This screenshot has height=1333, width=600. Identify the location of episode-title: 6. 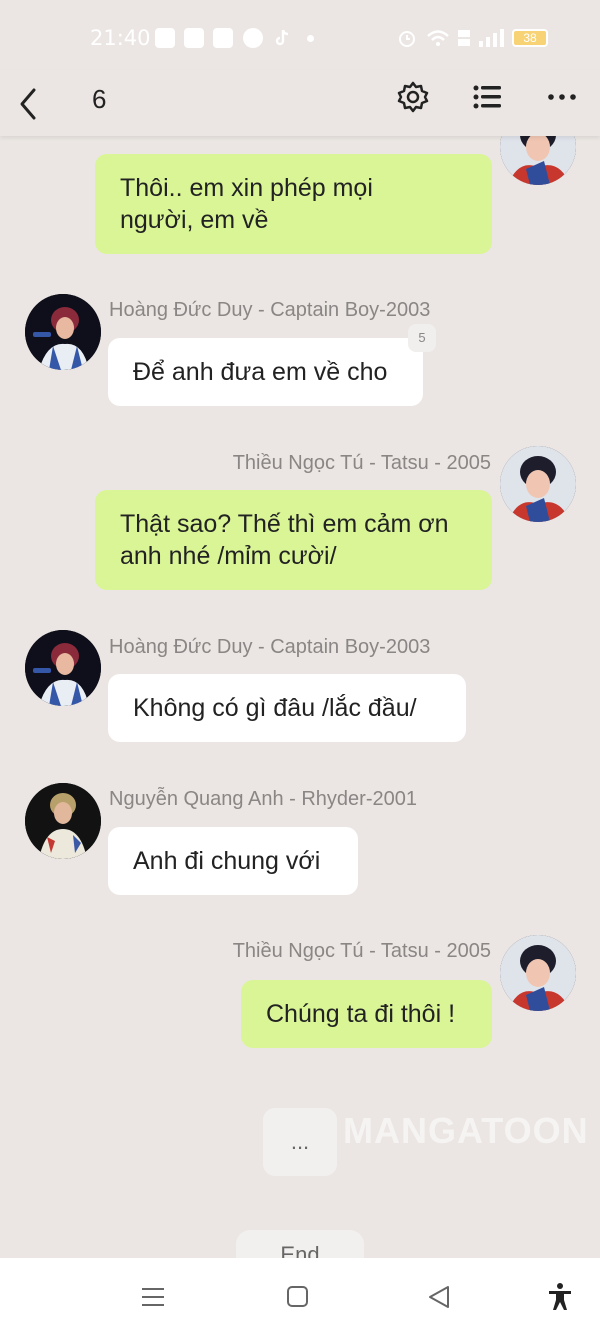
(99, 99).